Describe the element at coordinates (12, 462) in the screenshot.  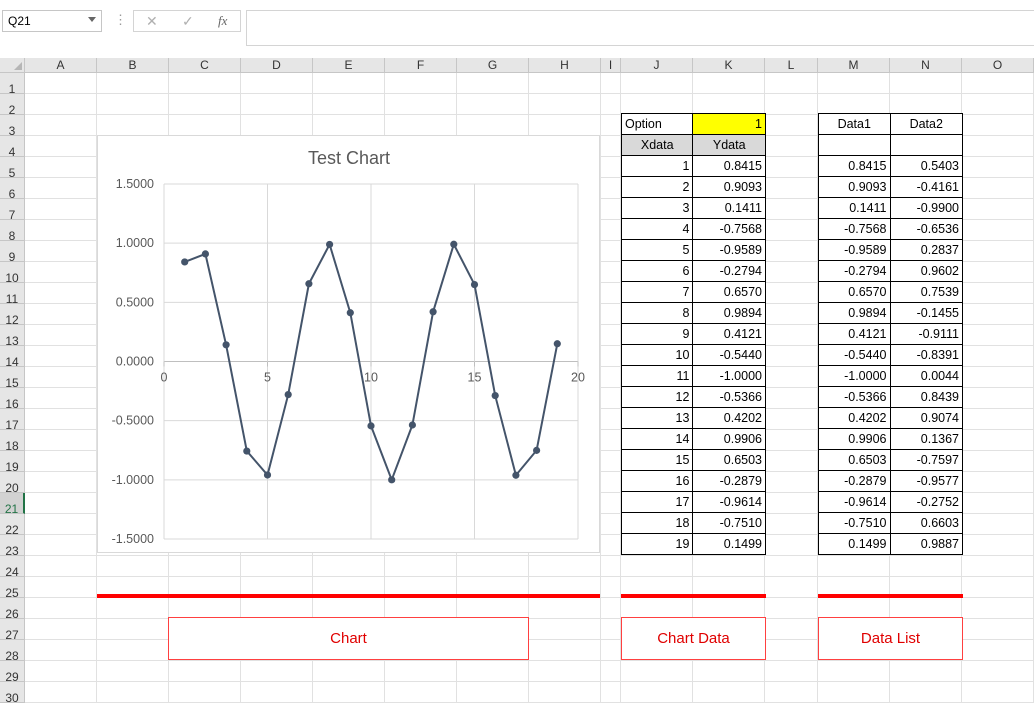
I see `row-header-19: 19` at that location.